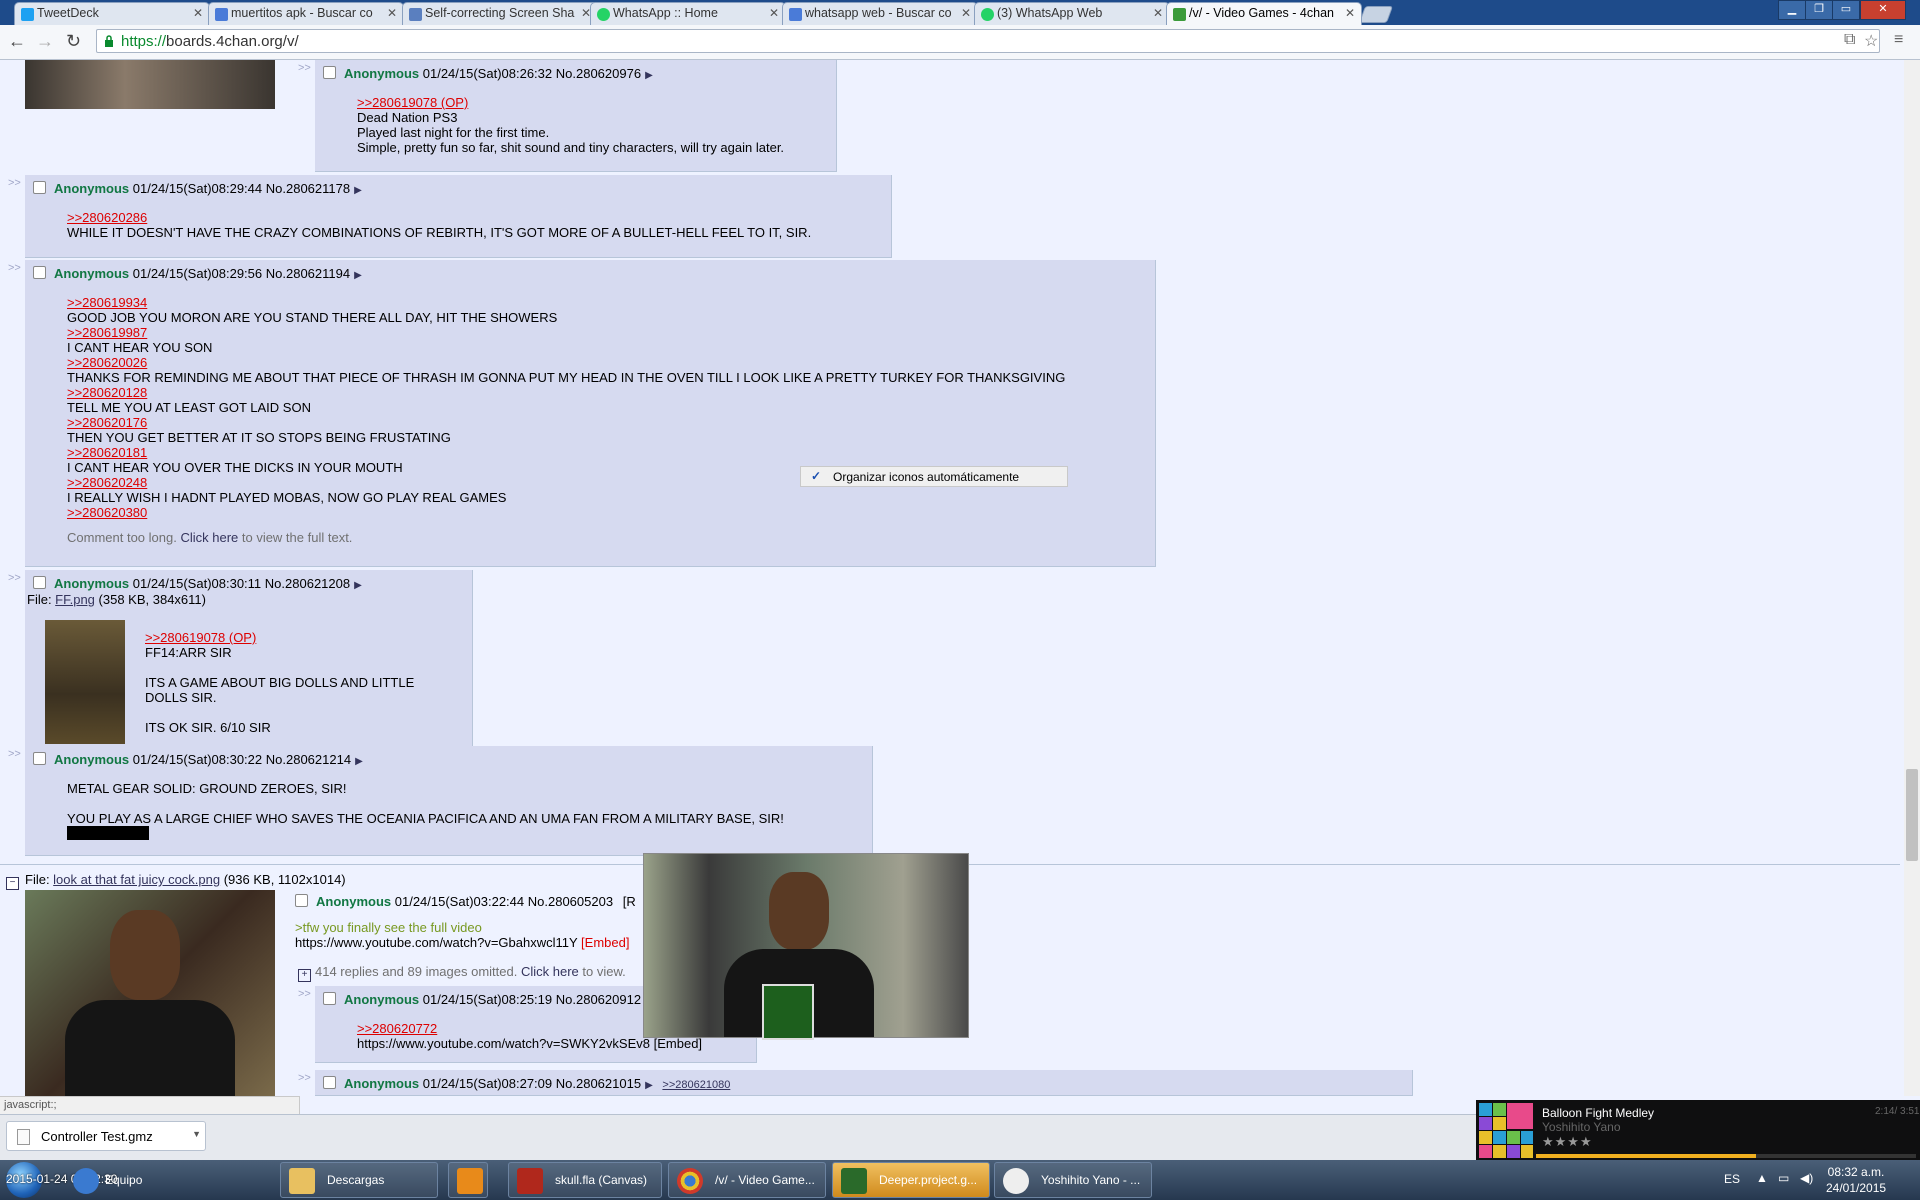 The width and height of the screenshot is (1920, 1200). What do you see at coordinates (308, 759) in the screenshot?
I see `post-number: No.280621214` at bounding box center [308, 759].